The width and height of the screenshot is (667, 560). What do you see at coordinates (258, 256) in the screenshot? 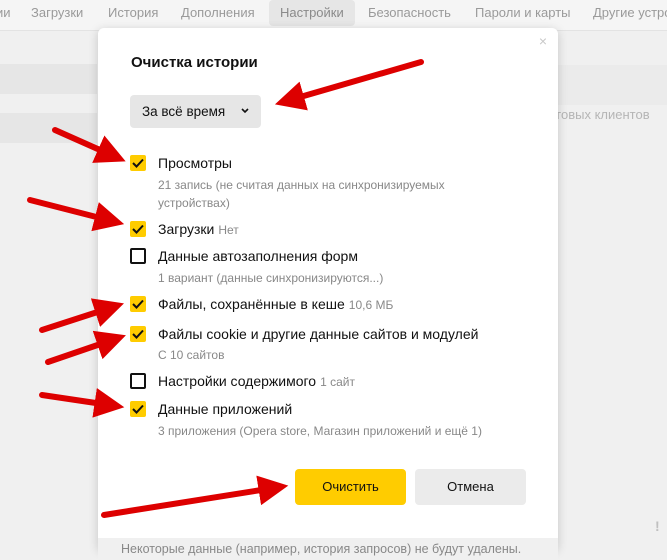
I see `item-label-autofill: Данные автозаполнения форм` at bounding box center [258, 256].